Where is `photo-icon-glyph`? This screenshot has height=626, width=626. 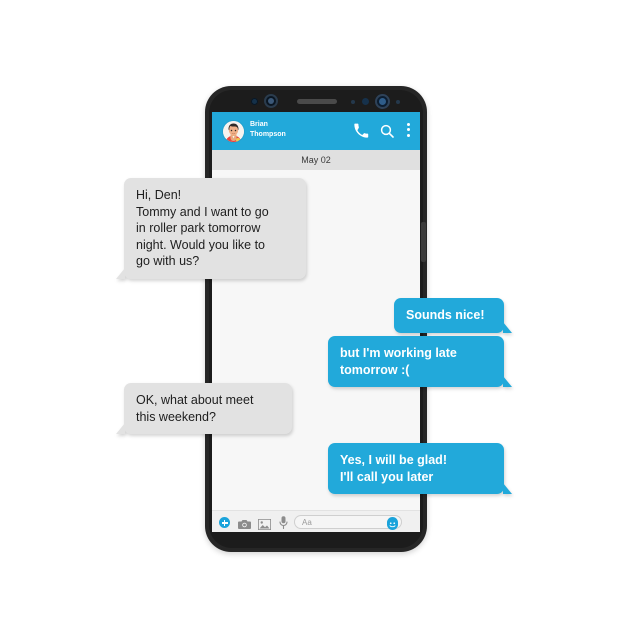 photo-icon-glyph is located at coordinates (264, 524).